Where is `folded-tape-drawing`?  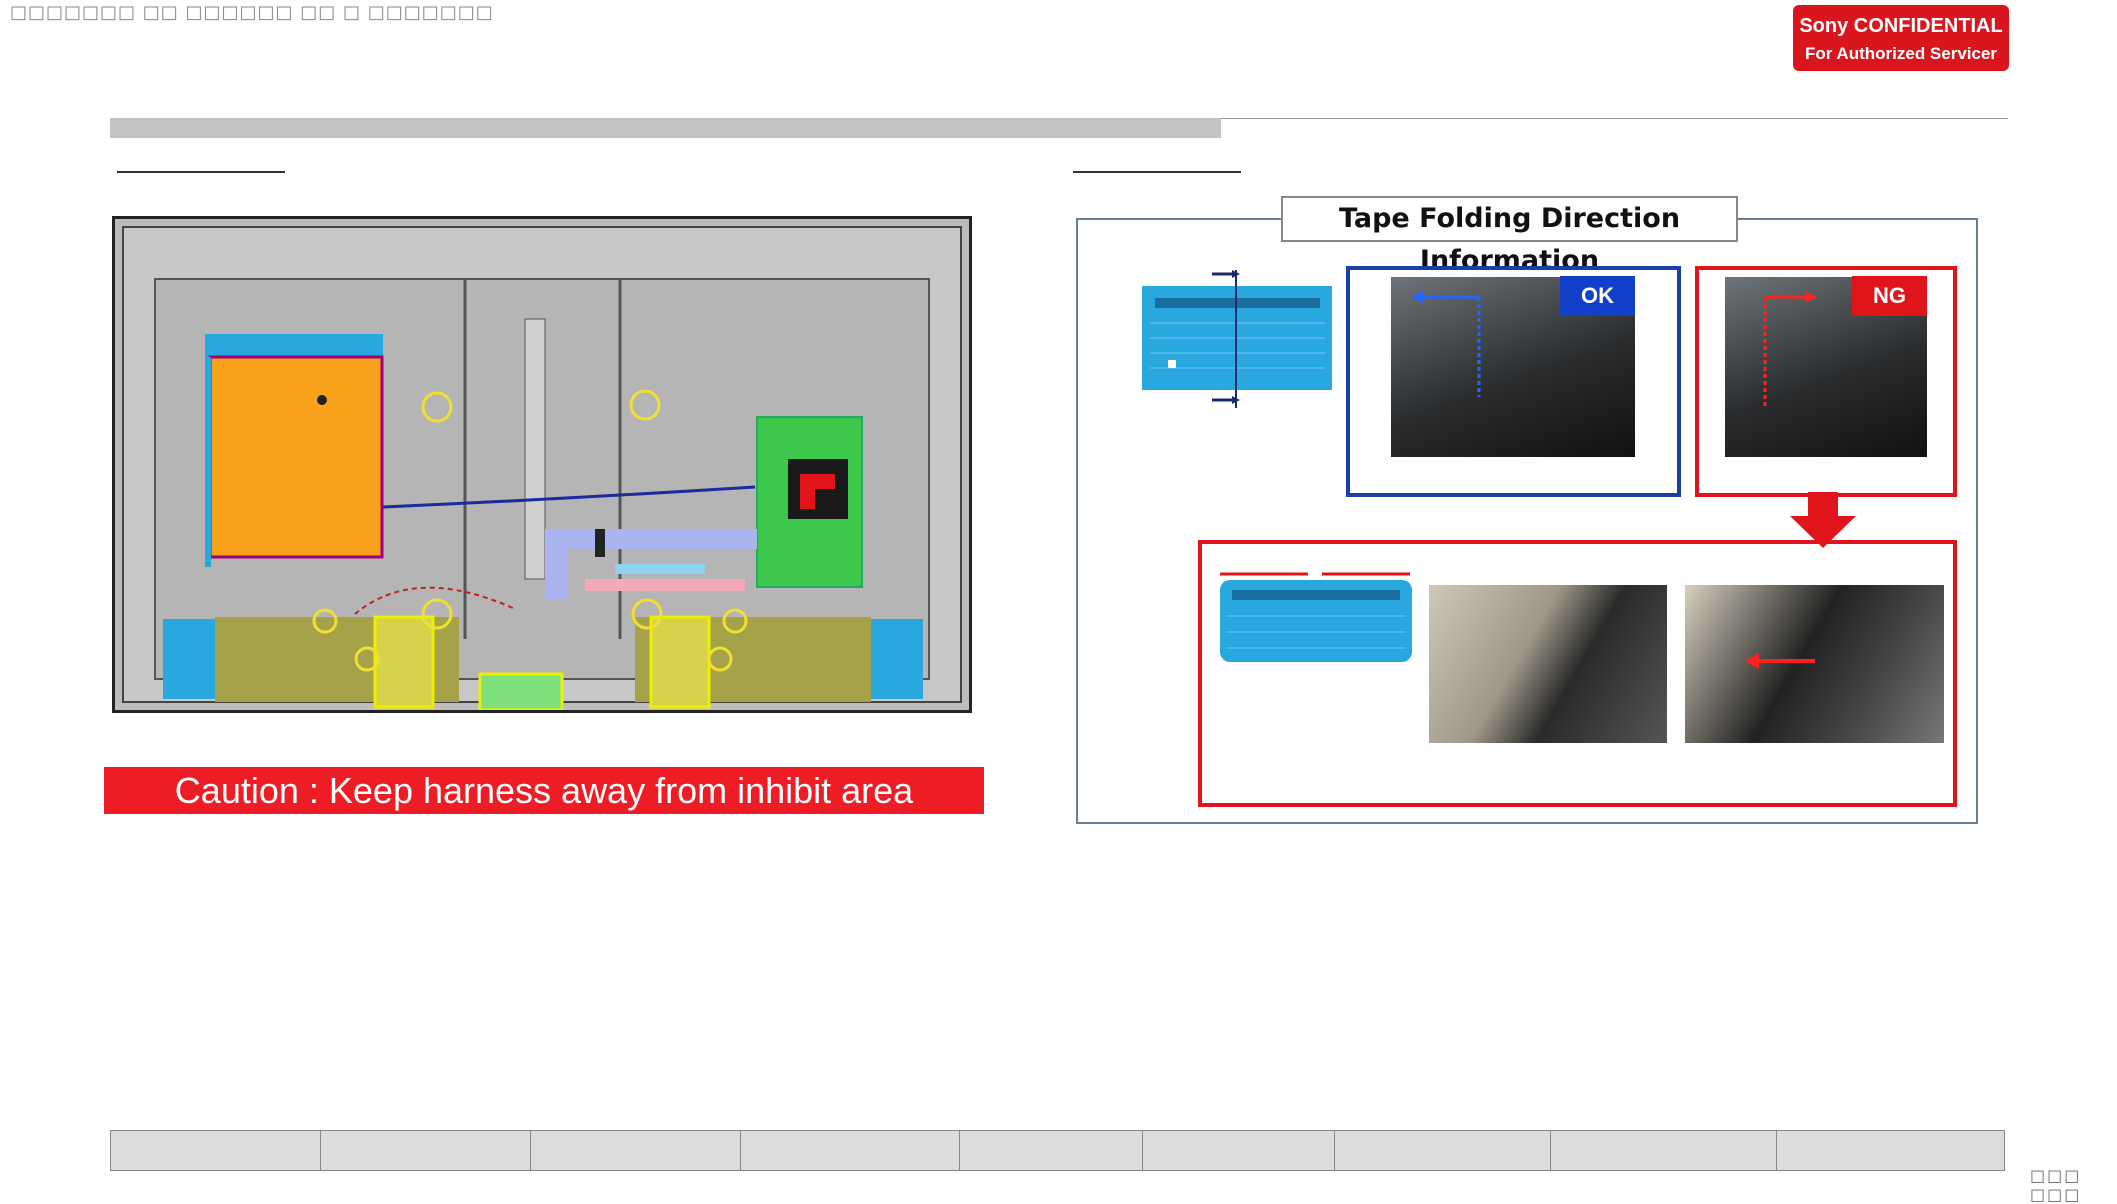
folded-tape-drawing is located at coordinates (1316, 617).